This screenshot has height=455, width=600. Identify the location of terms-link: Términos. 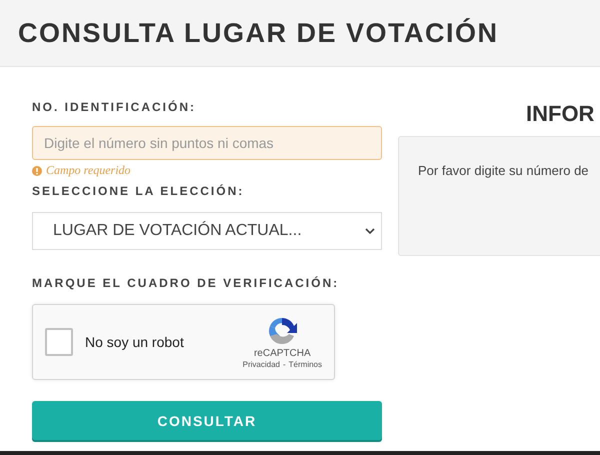
(305, 364).